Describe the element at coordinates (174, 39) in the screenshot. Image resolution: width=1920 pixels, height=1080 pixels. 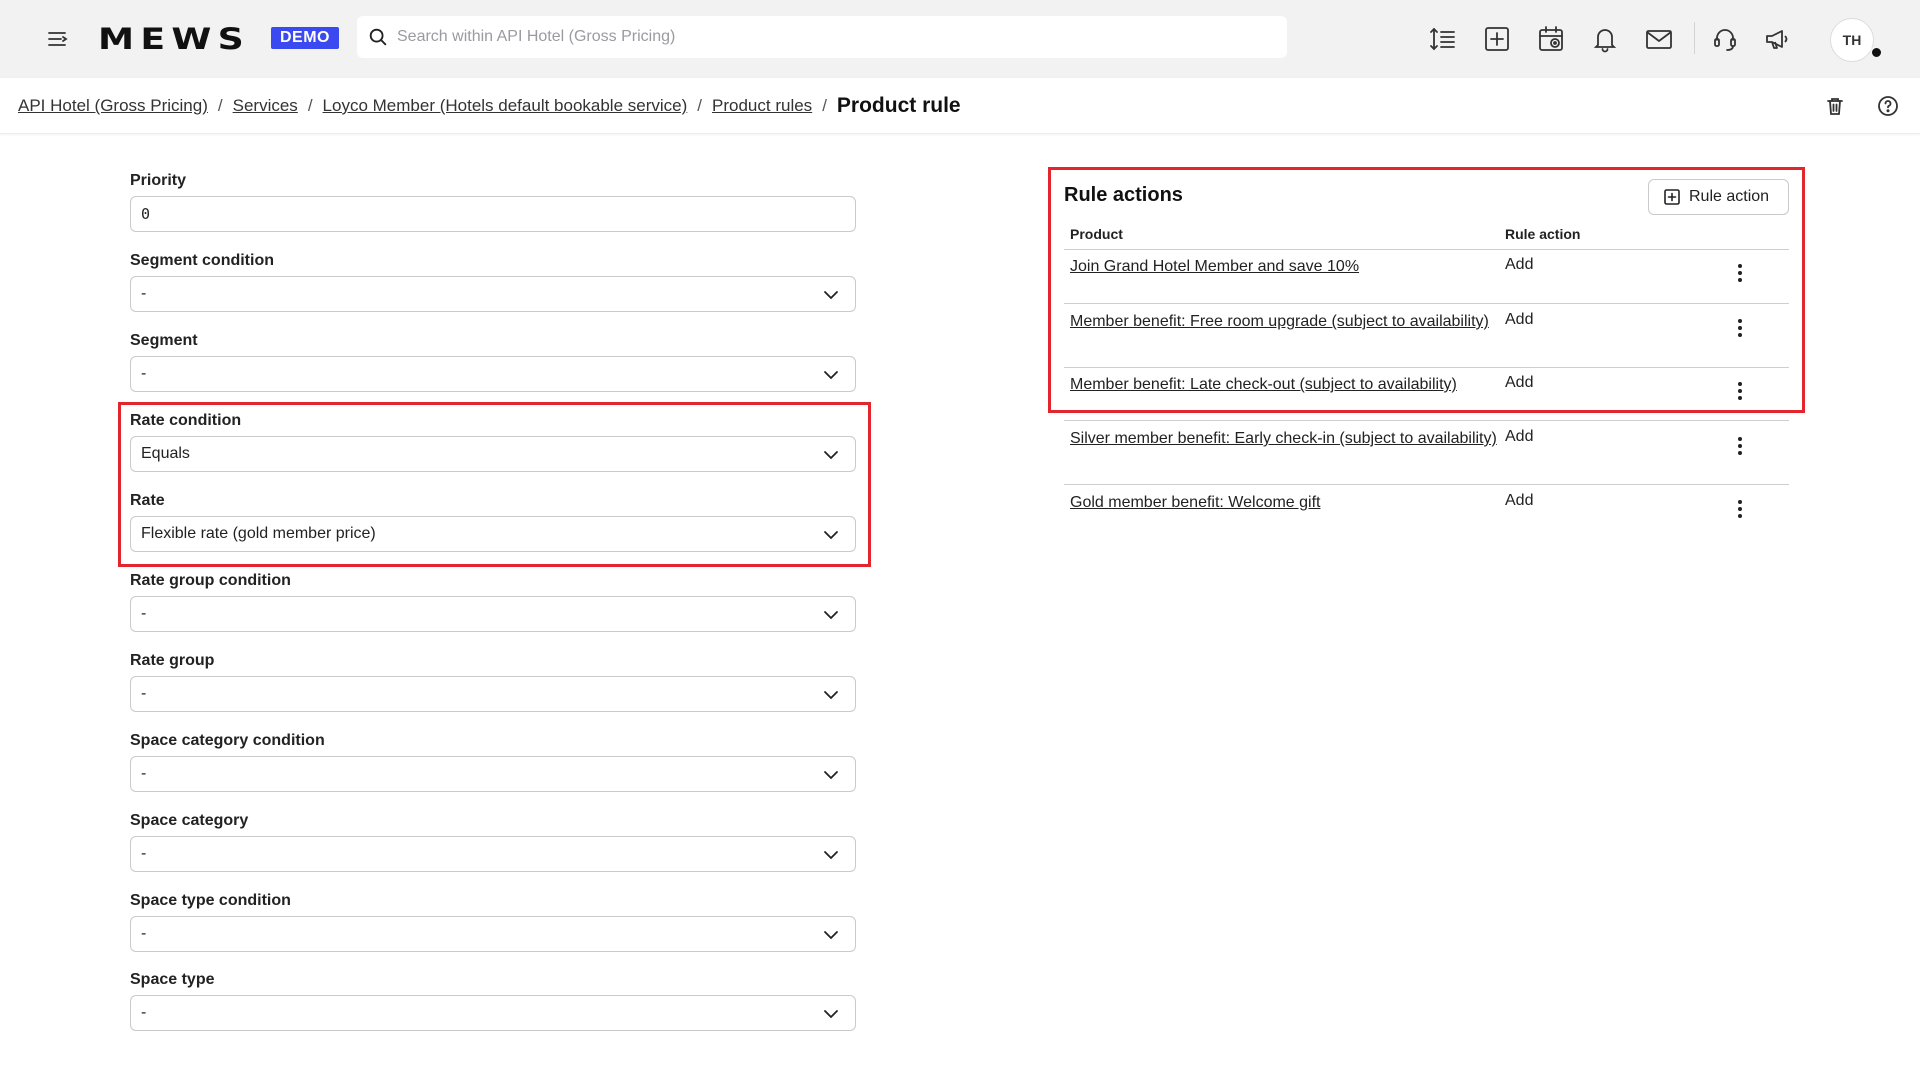
I see `mews-logo: MEWS` at that location.